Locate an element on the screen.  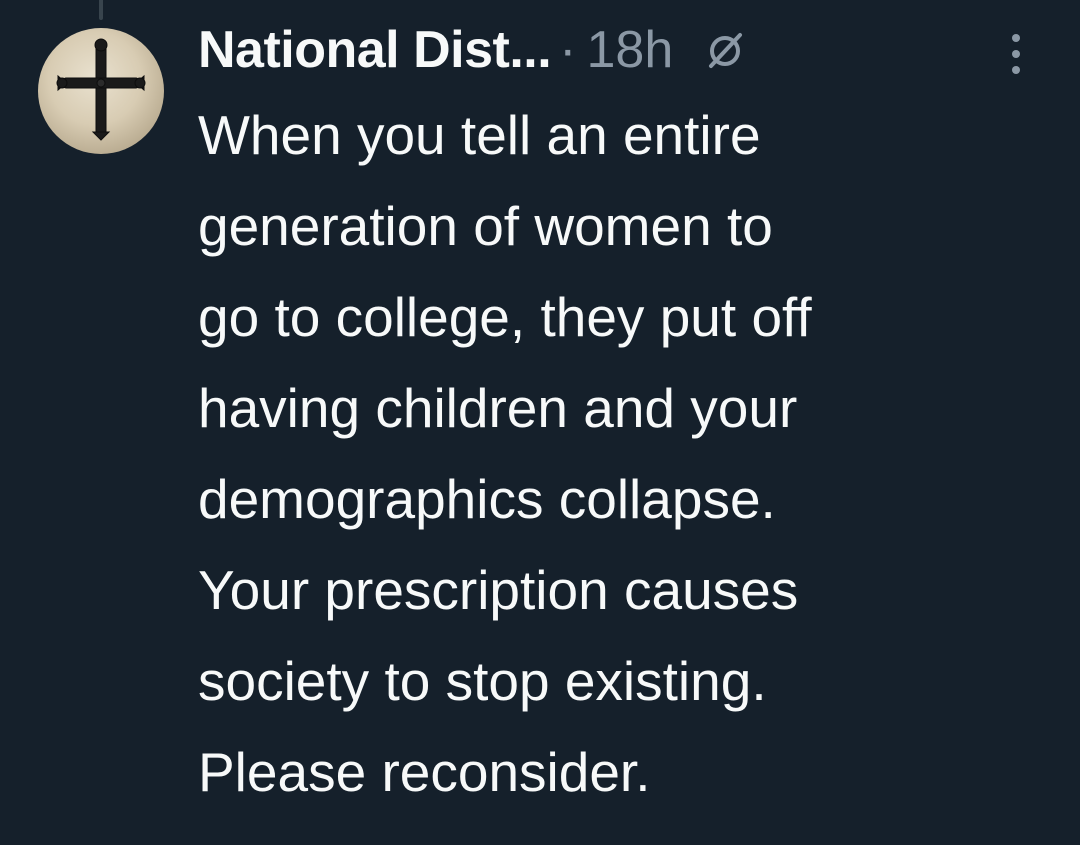
orthodox-cross-icon is located at coordinates (101, 89).